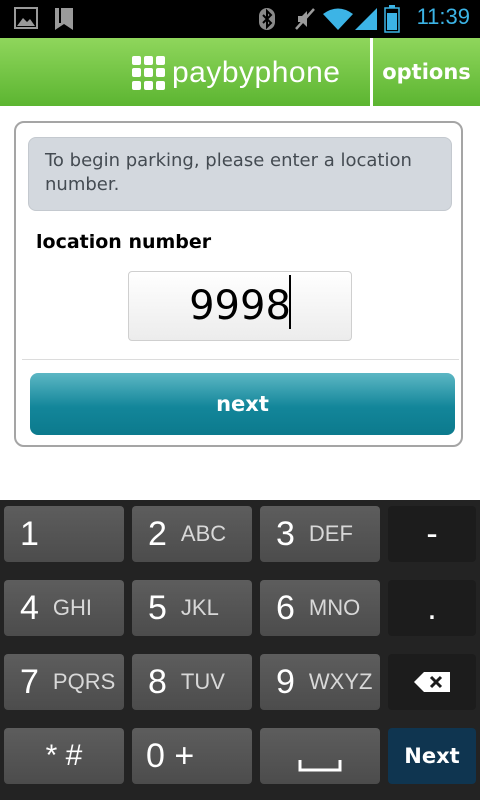 This screenshot has width=480, height=800. What do you see at coordinates (64, 534) in the screenshot?
I see `key-1: 1` at bounding box center [64, 534].